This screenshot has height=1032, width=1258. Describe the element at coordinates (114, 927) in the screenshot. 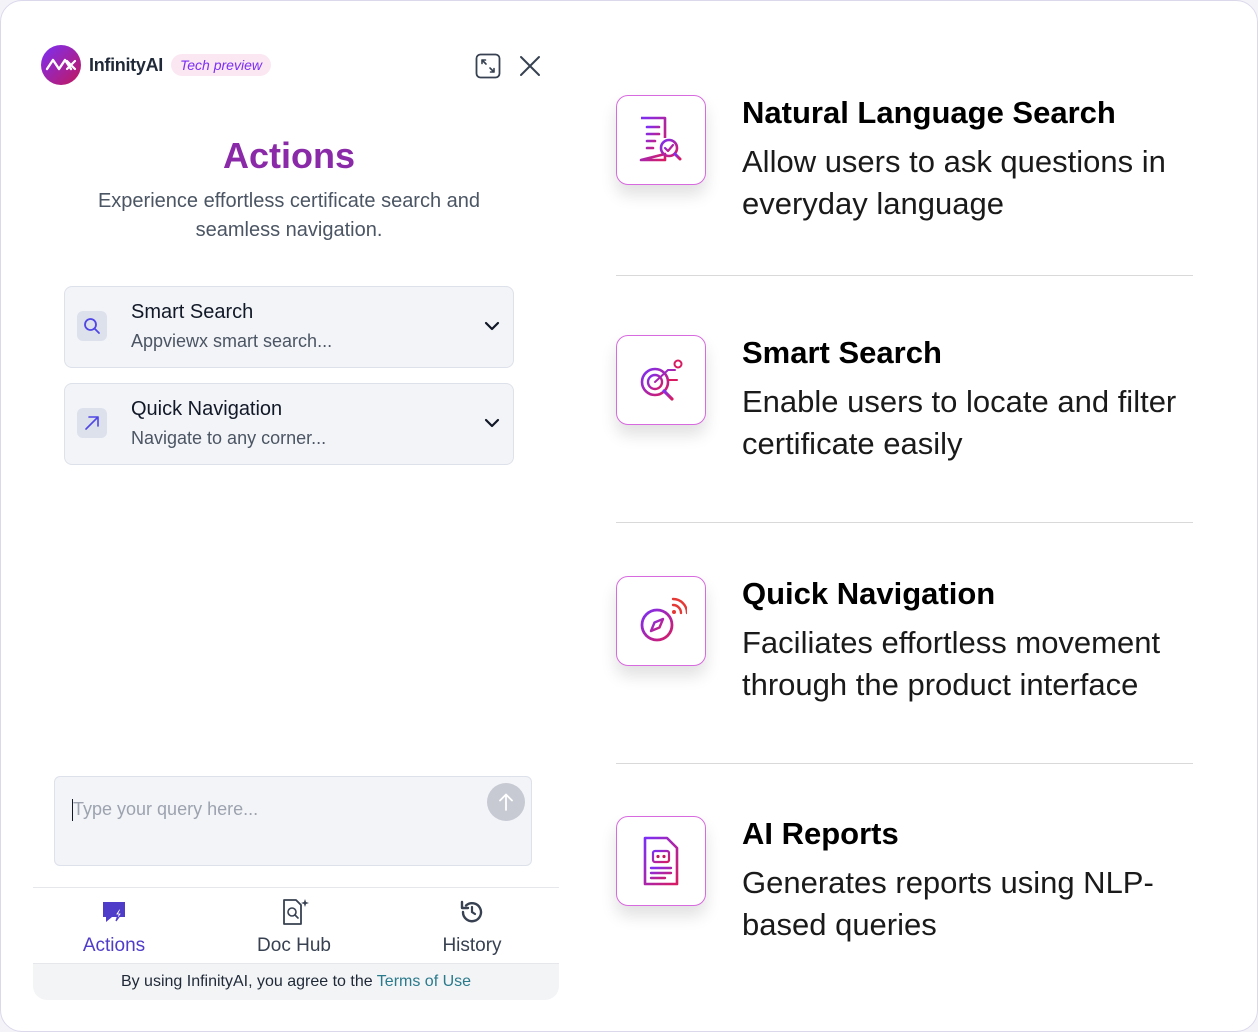

I see `nav-tab-actions: Actions` at that location.